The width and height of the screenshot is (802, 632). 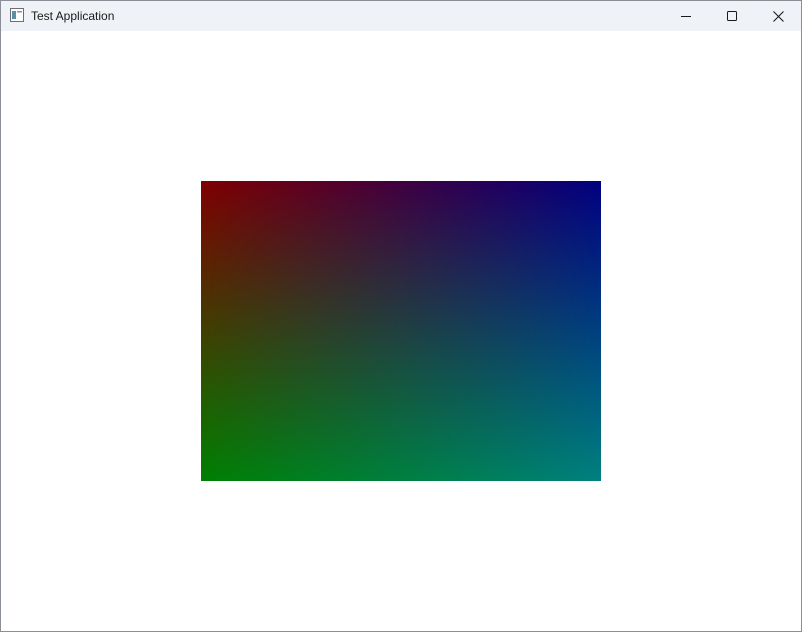 I want to click on maximize-button, so click(x=732, y=16).